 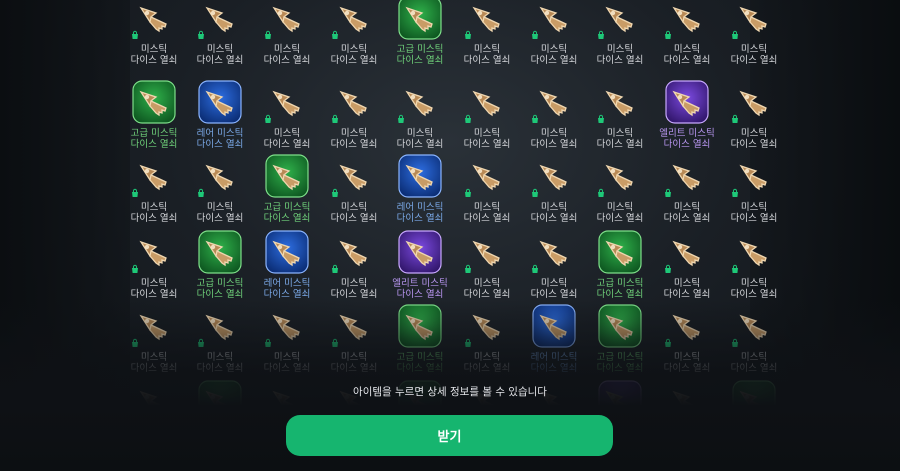 What do you see at coordinates (449, 435) in the screenshot?
I see `receive-button: 받기` at bounding box center [449, 435].